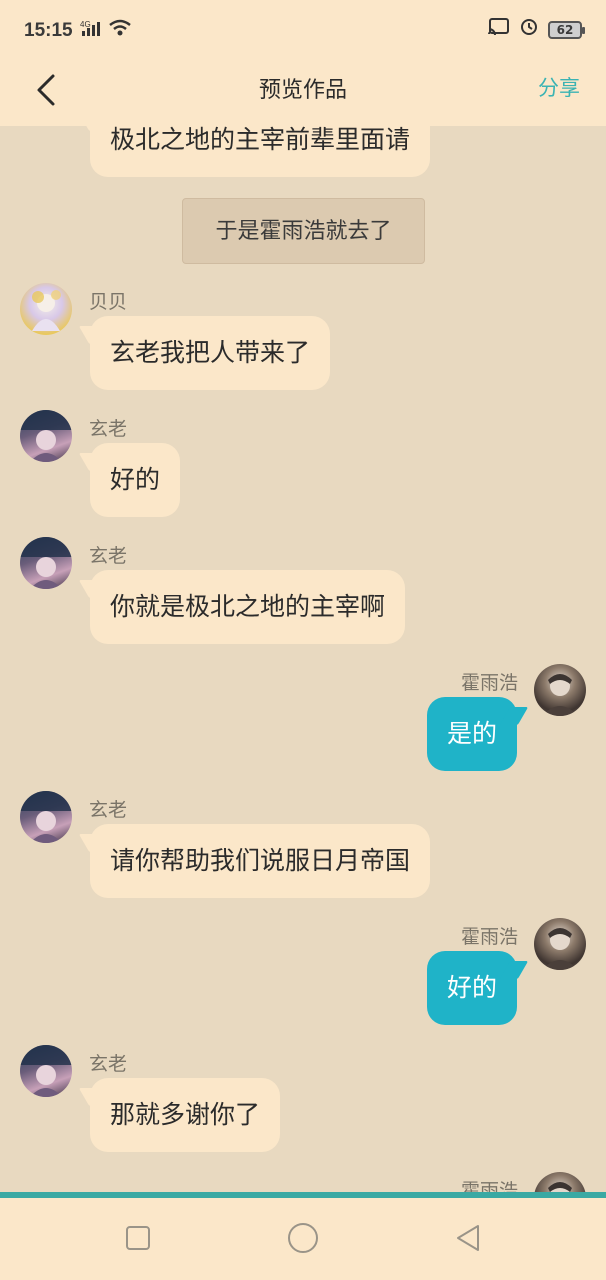 This screenshot has height=1280, width=606. I want to click on back-nav-button, so click(468, 1240).